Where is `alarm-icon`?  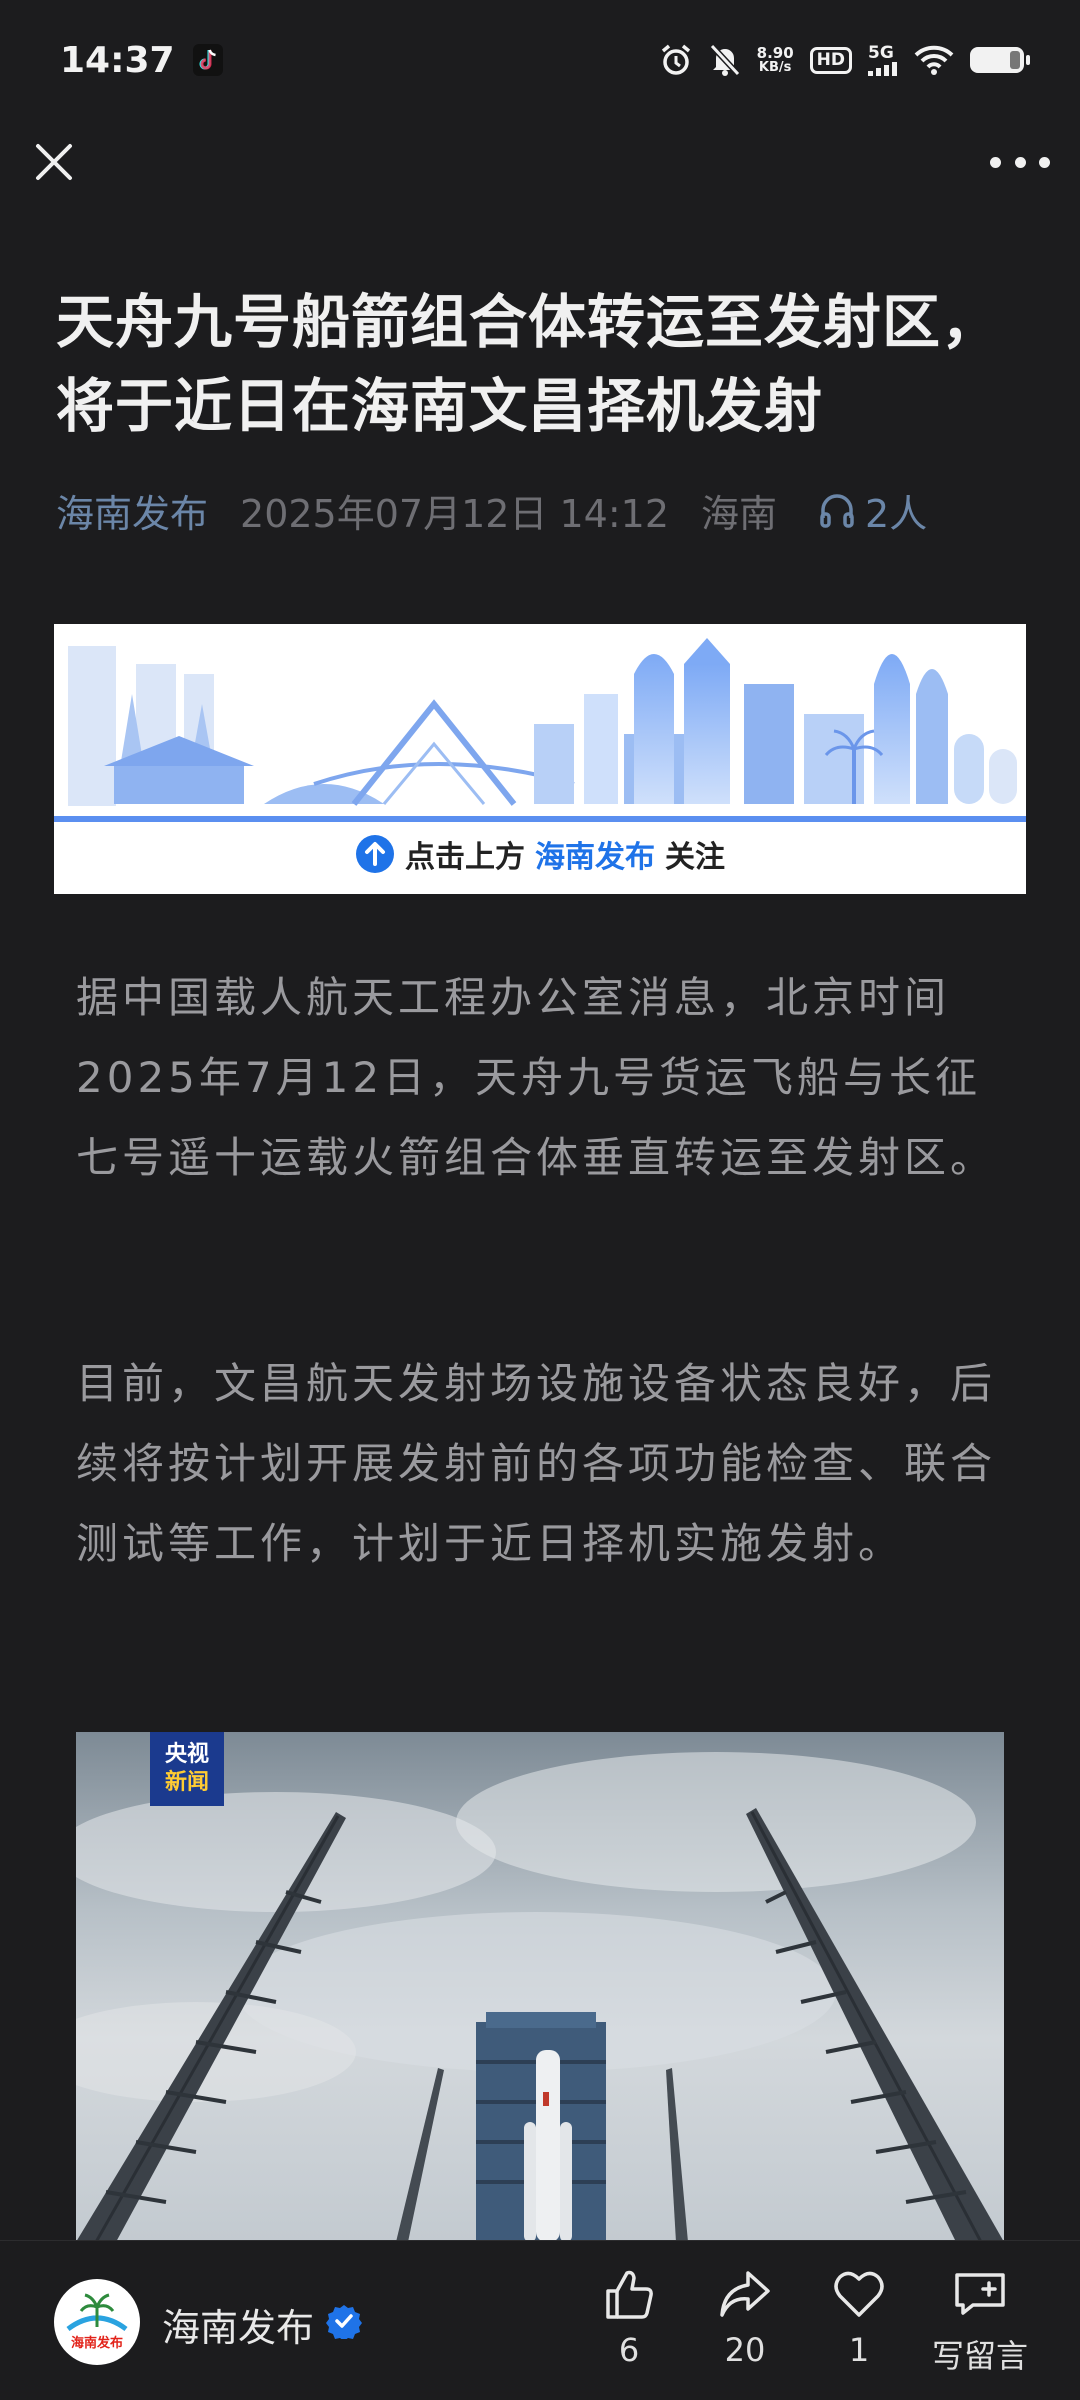 alarm-icon is located at coordinates (675, 59).